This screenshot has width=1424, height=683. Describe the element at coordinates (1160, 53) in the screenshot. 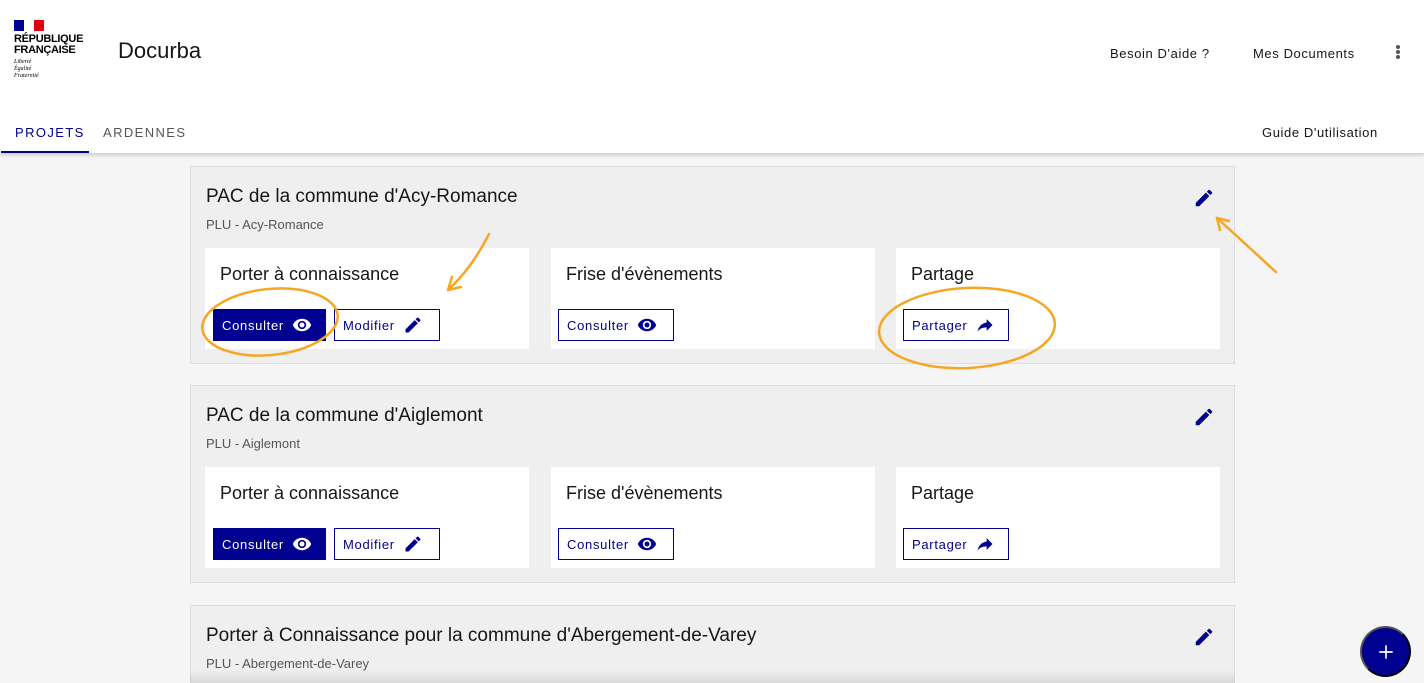

I see `help-link: Besoin D'aide ?` at that location.